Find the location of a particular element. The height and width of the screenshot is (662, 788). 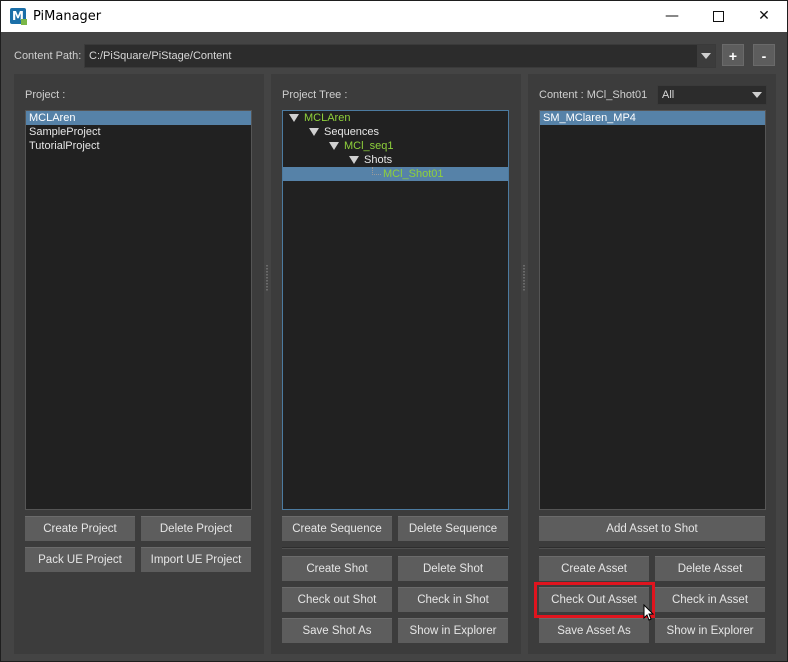

save-shot-as-button: Save Shot As is located at coordinates (337, 630).